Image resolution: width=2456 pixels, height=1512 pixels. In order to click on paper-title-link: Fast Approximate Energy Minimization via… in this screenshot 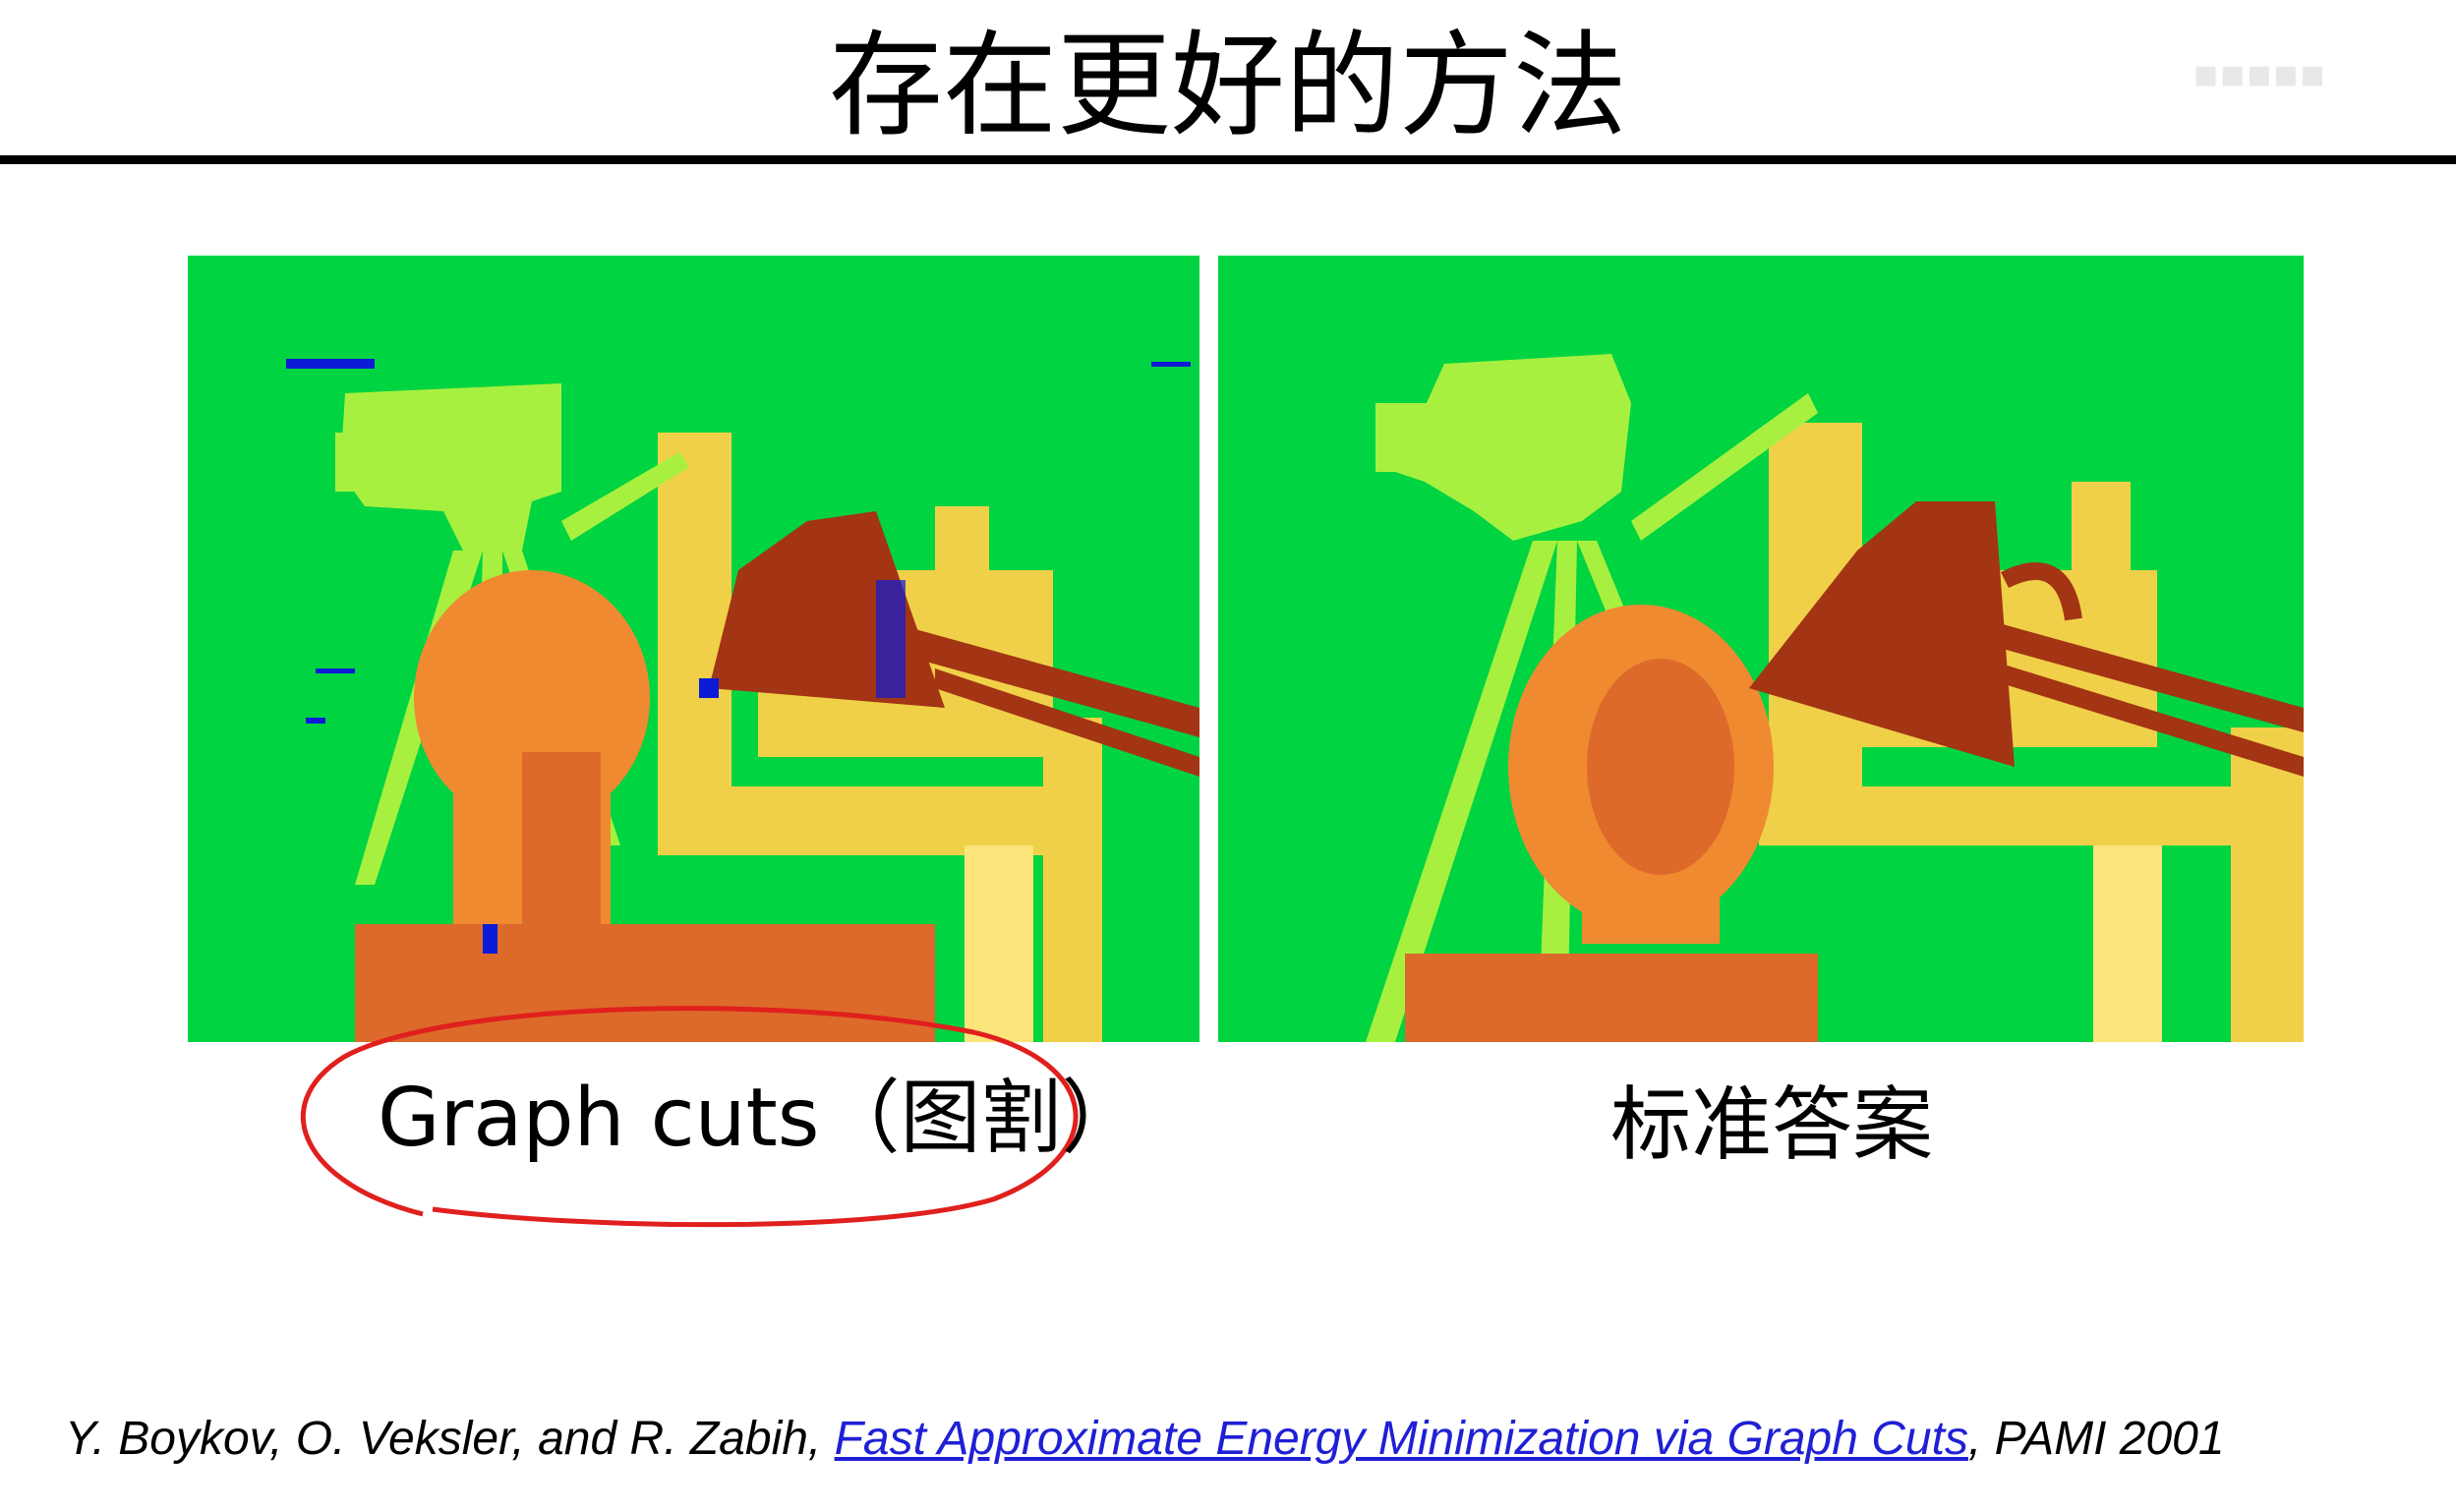, I will do `click(1401, 1439)`.